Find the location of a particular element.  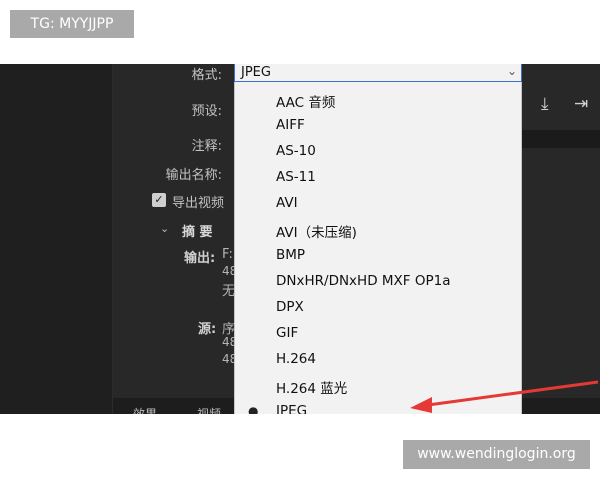

arrow-shaft is located at coordinates (513, 393).